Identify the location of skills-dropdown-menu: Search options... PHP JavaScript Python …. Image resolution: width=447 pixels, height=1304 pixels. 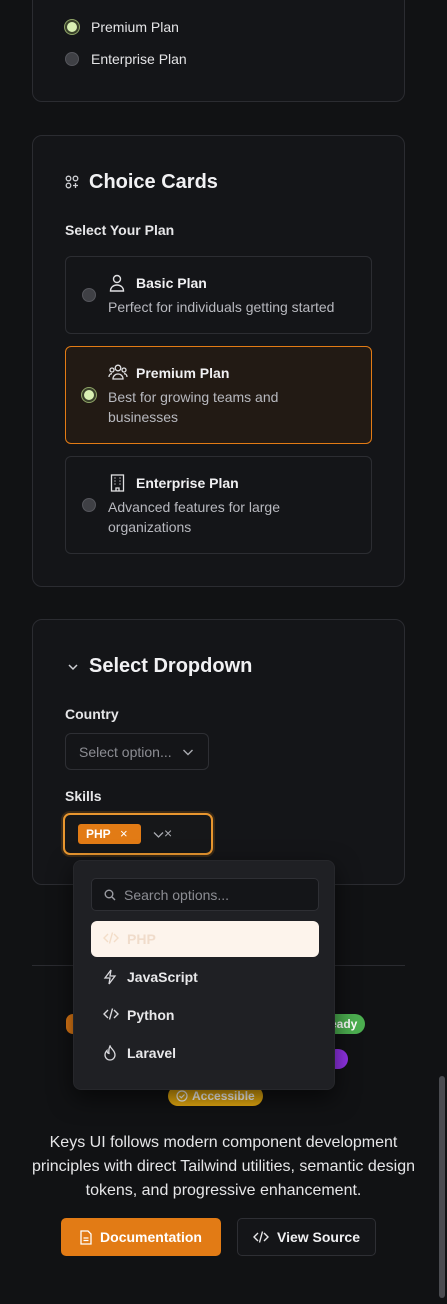
(204, 975).